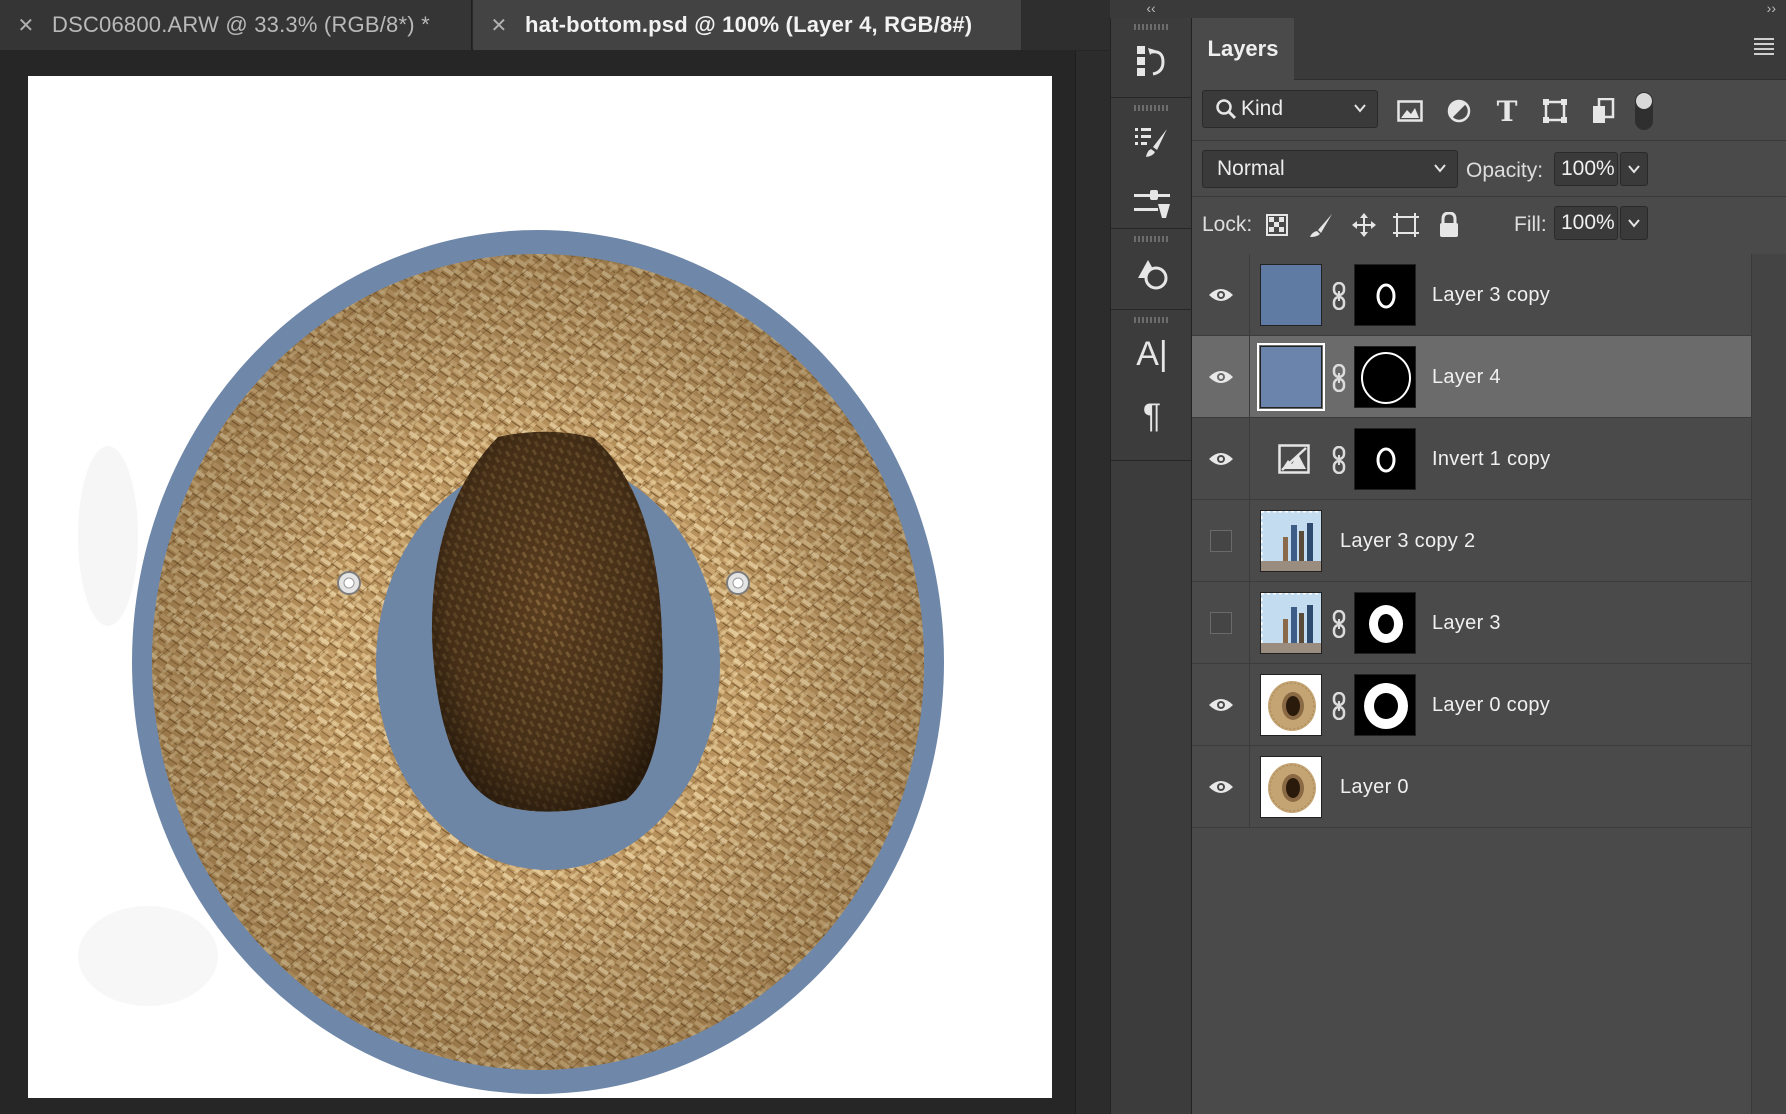 The height and width of the screenshot is (1114, 1786). What do you see at coordinates (1406, 225) in the screenshot?
I see `lock-artboard-icon` at bounding box center [1406, 225].